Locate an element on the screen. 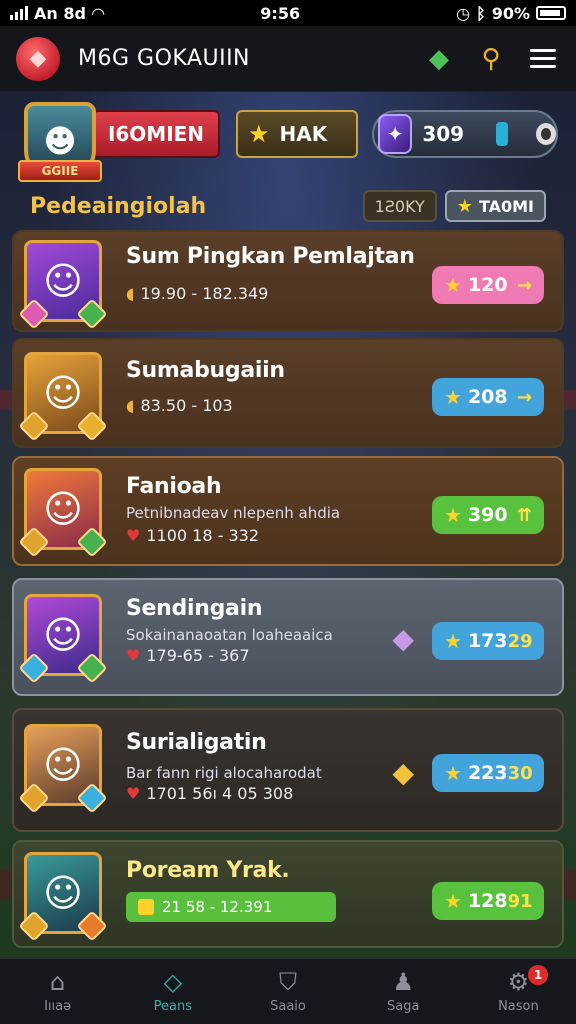 The width and height of the screenshot is (576, 1024). item-meta-text: 1701 56ı 4 05 308 is located at coordinates (220, 793).